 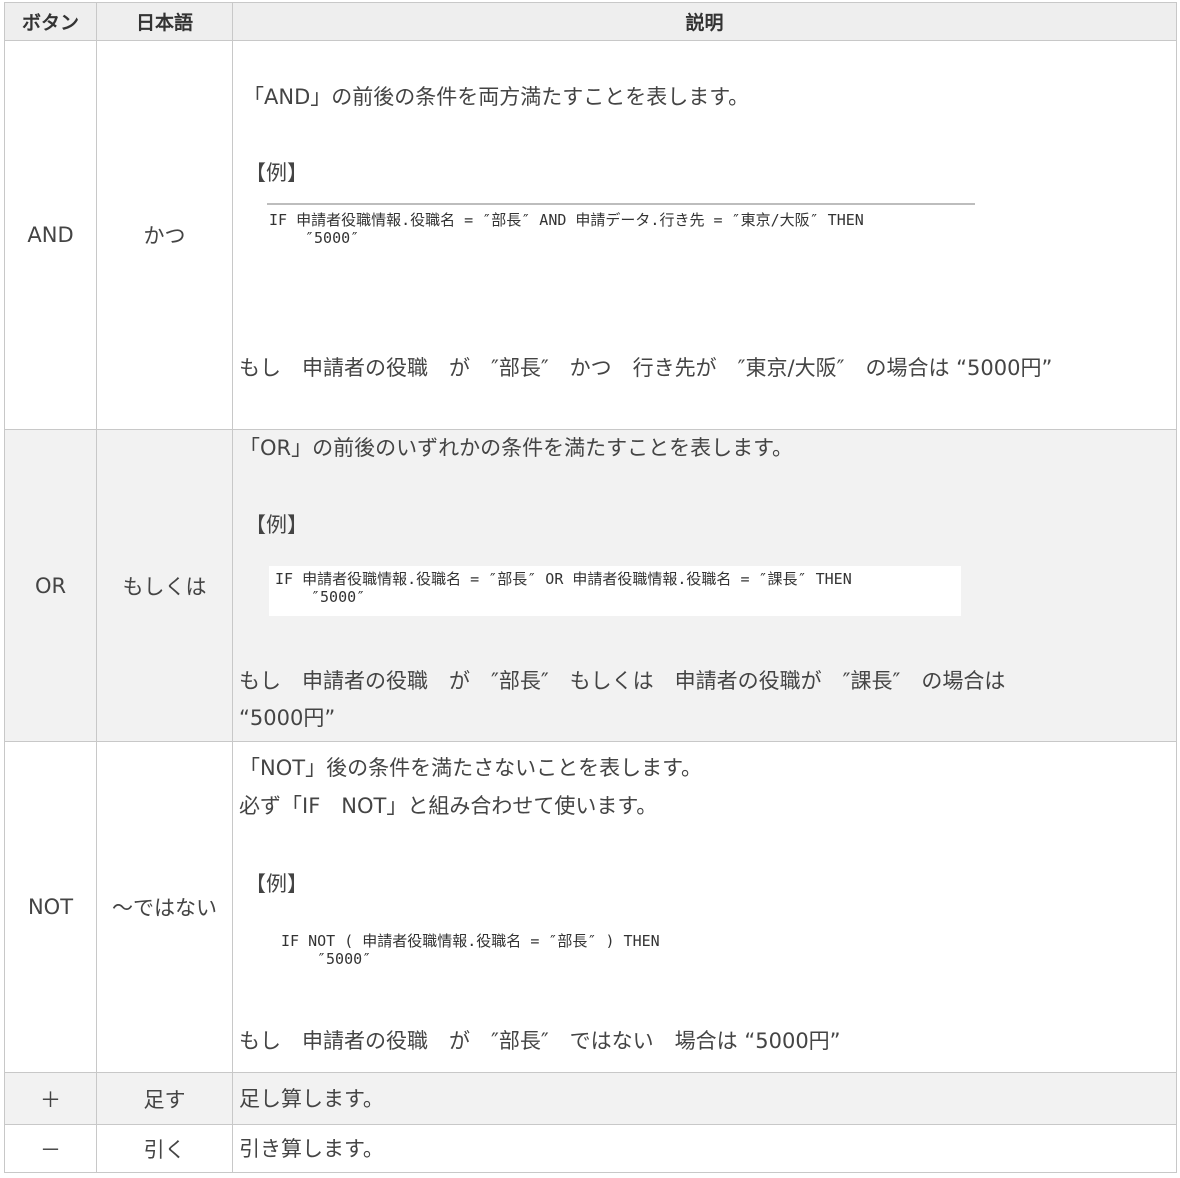 I want to click on description-text: 引き算します。, so click(x=311, y=1148).